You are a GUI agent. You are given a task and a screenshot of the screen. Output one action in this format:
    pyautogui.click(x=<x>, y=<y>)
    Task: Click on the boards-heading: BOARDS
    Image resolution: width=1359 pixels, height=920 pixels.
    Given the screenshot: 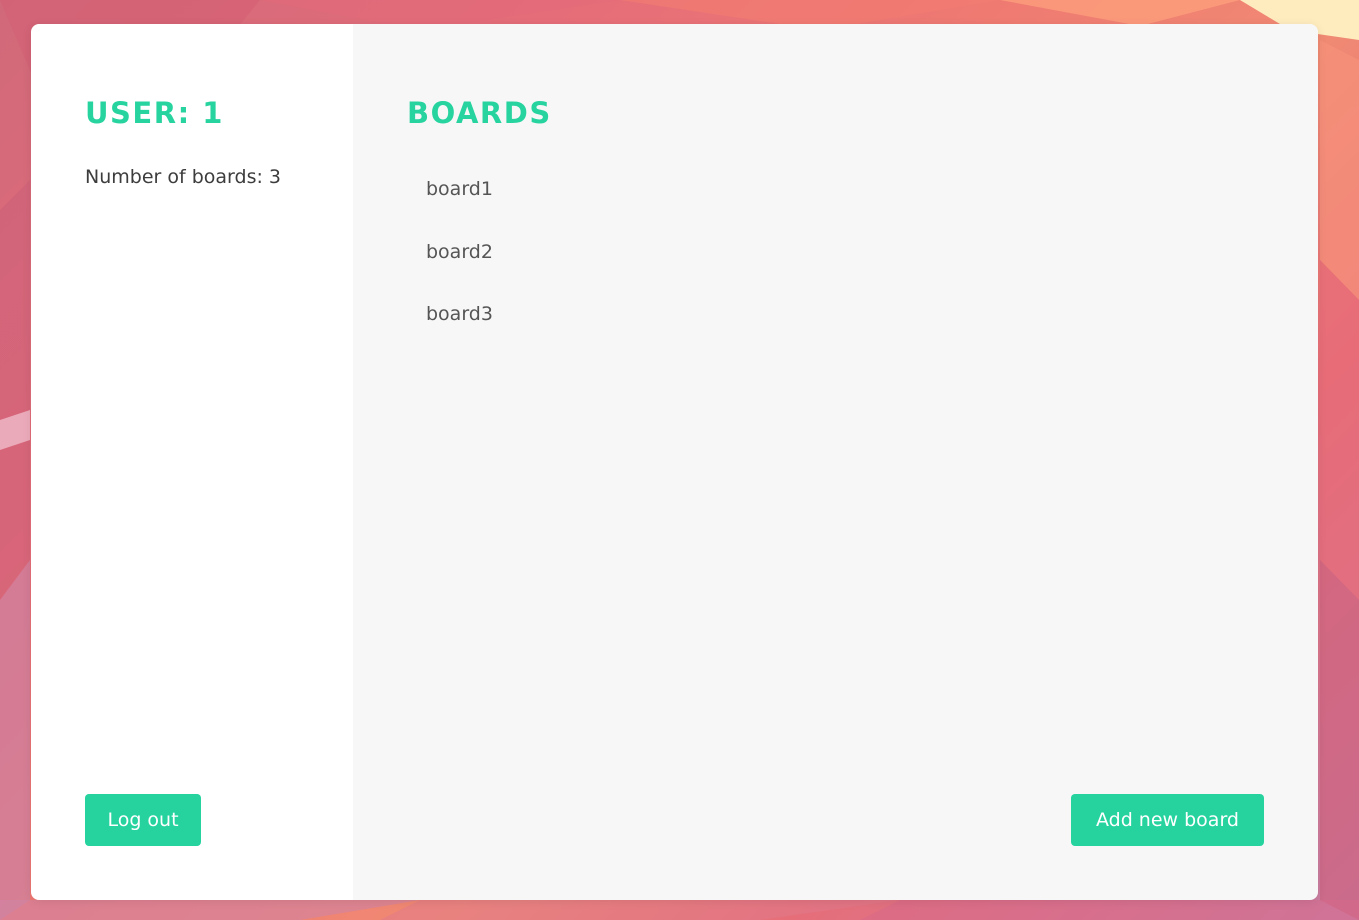 What is the action you would take?
    pyautogui.click(x=479, y=113)
    